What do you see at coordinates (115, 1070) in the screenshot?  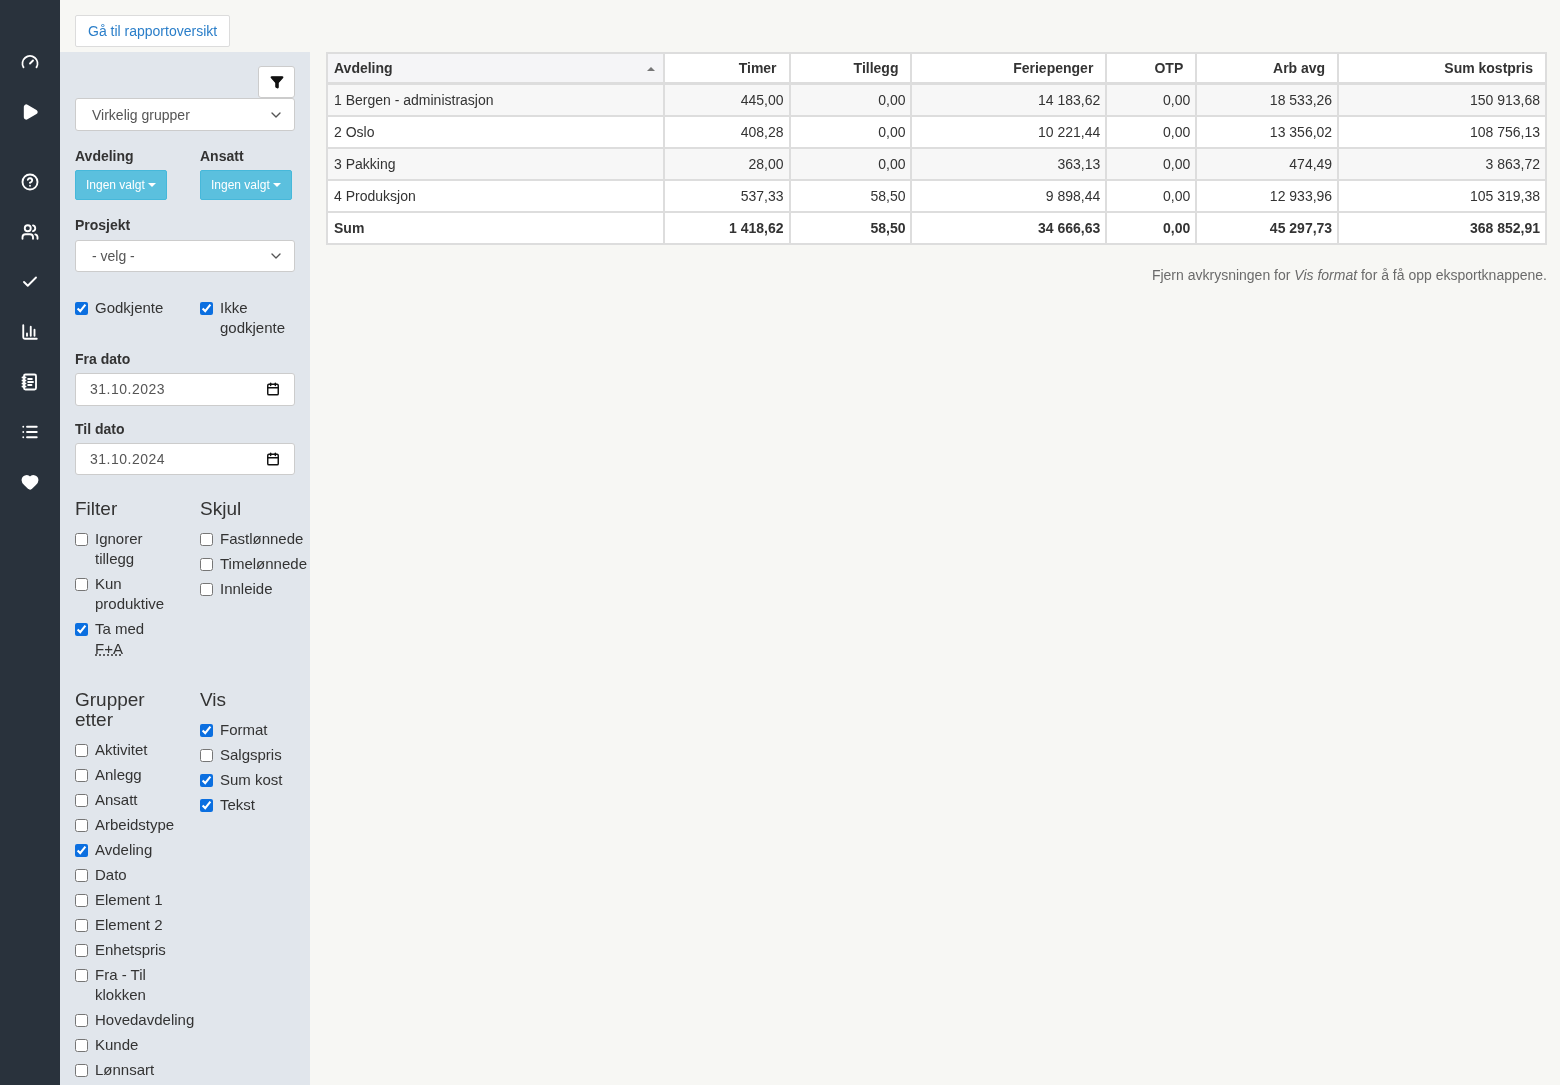 I see `checkbox-option: Lønnsart` at bounding box center [115, 1070].